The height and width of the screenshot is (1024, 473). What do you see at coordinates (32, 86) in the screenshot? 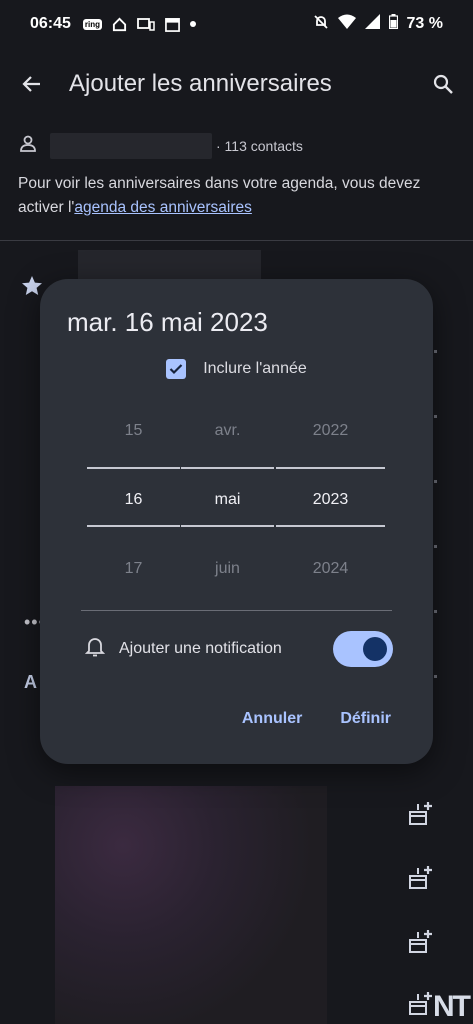
I see `back-arrow-icon` at bounding box center [32, 86].